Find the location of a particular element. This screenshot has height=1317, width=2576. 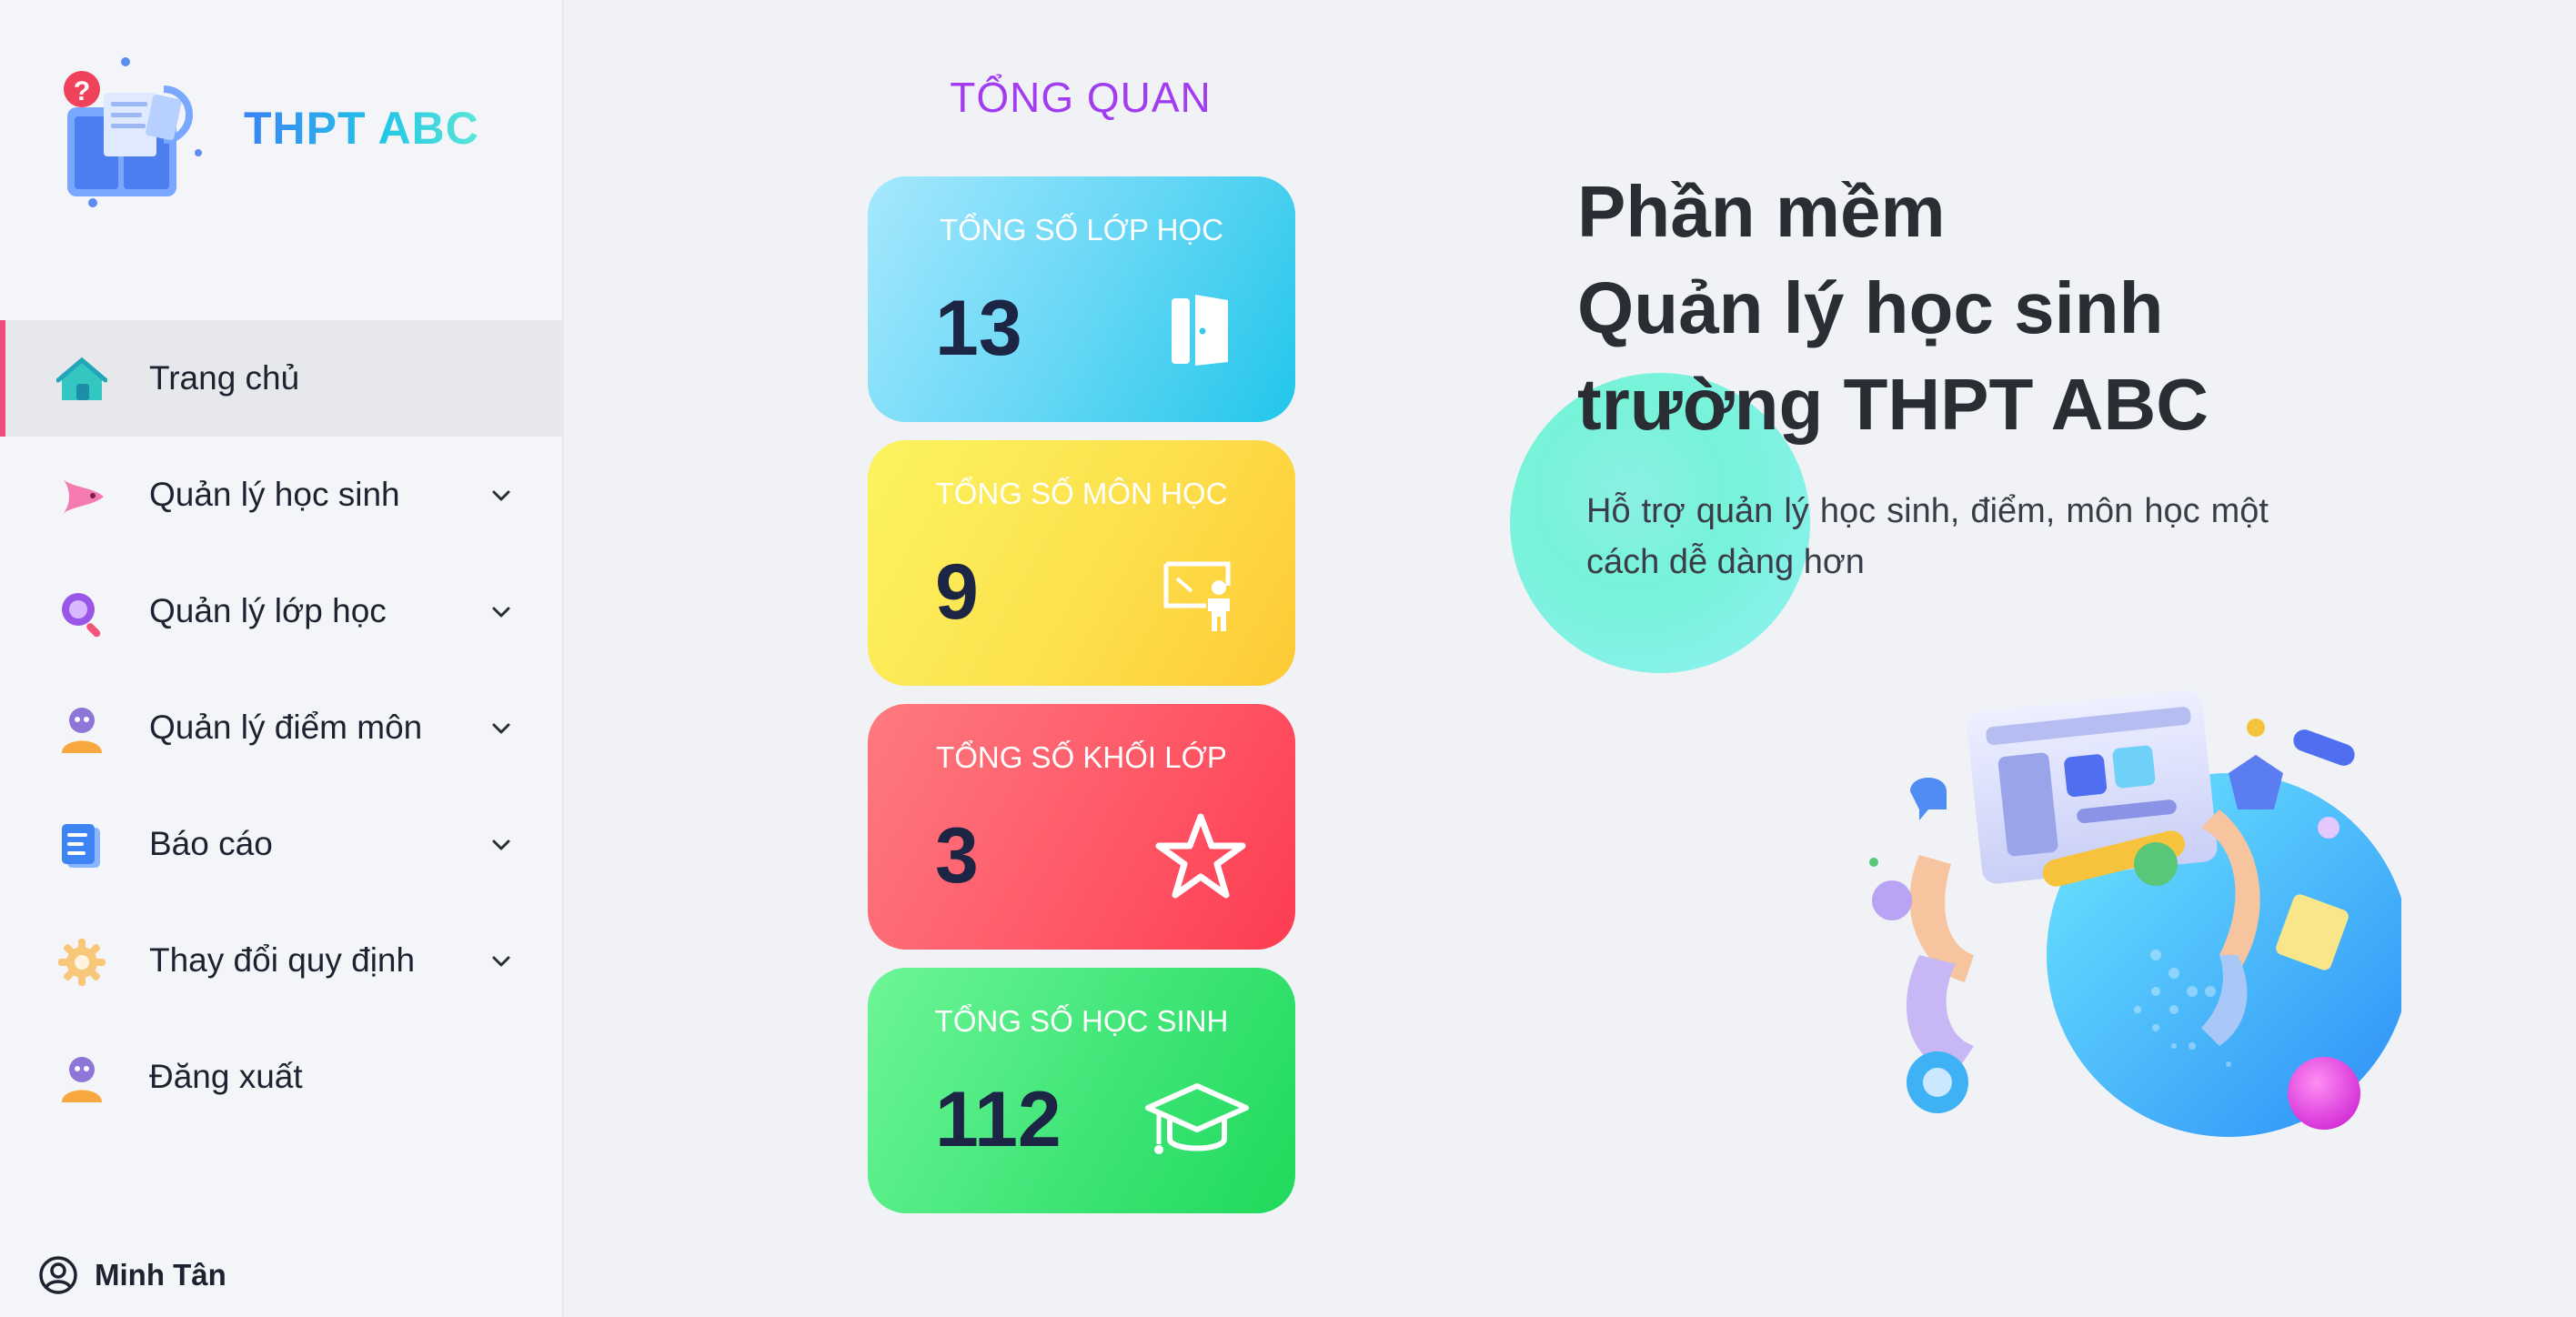

brand-name: THPT ABC is located at coordinates (361, 128).